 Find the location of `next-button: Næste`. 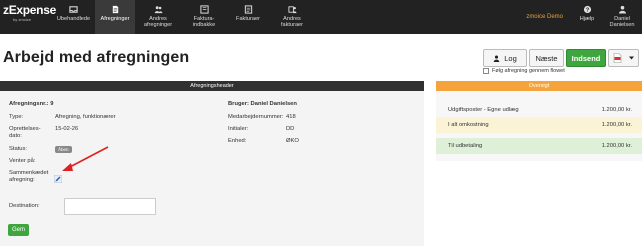

next-button: Næste is located at coordinates (546, 58).